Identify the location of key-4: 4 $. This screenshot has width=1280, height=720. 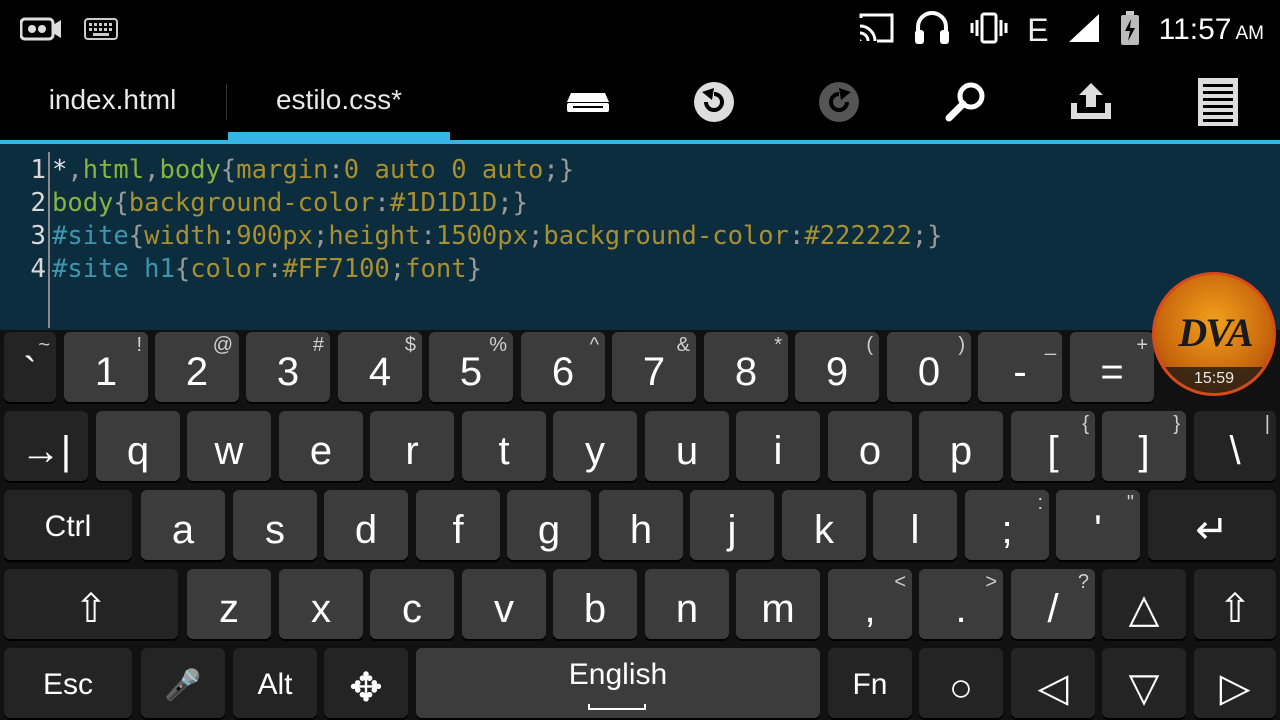
(380, 367).